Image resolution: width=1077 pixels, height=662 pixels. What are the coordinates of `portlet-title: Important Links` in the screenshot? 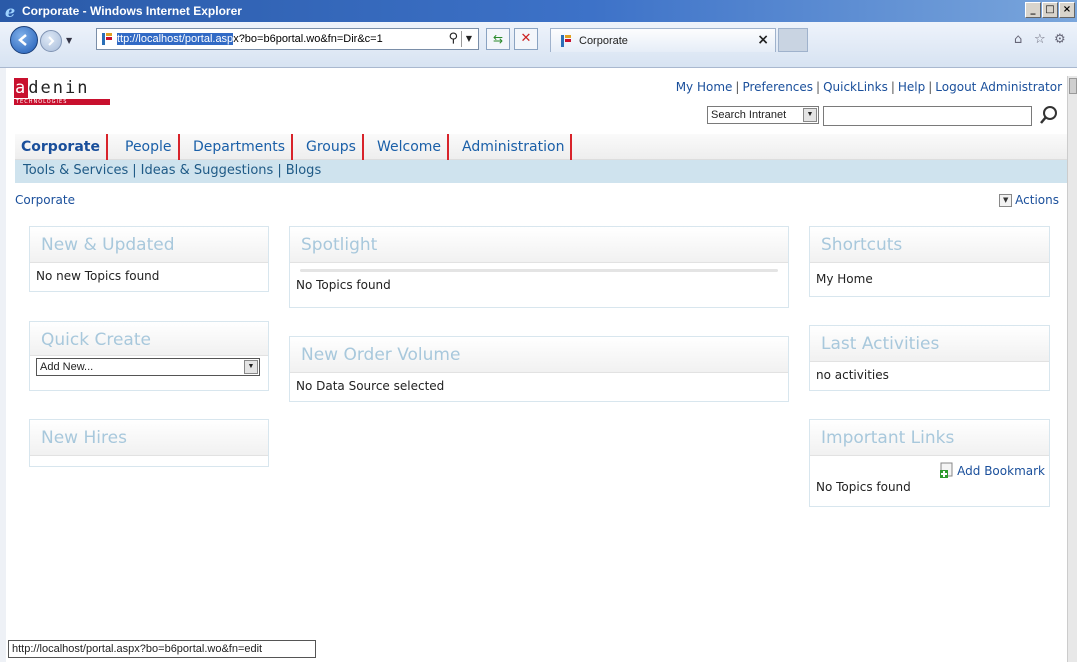 It's located at (929, 438).